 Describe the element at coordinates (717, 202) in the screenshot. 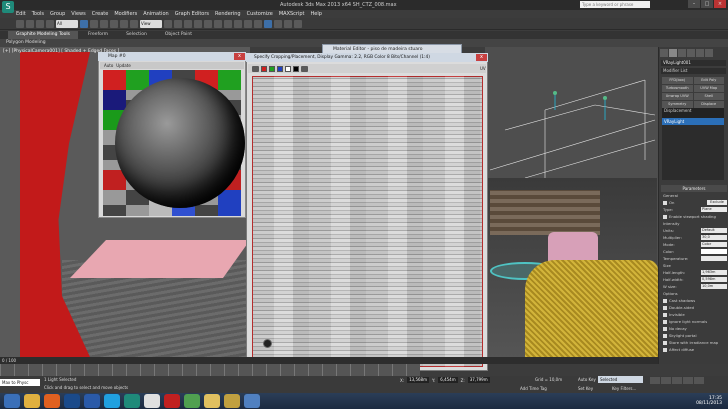

I see `exclude-button: Exclude` at that location.